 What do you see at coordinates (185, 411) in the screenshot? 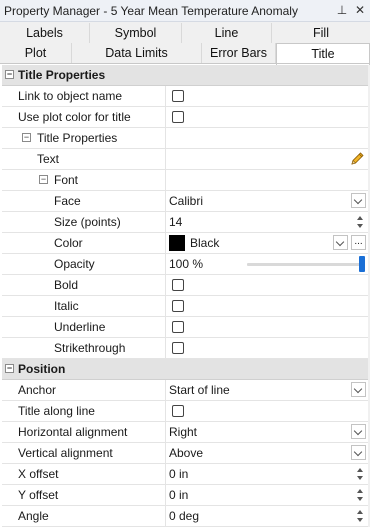
I see `row-title-along-line: Title along line` at bounding box center [185, 411].